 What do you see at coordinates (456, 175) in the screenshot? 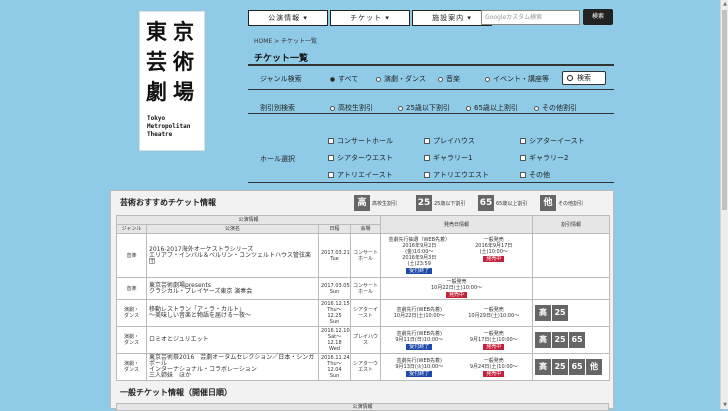
I see `hall-option-atelier-west: アトリエウエスト` at bounding box center [456, 175].